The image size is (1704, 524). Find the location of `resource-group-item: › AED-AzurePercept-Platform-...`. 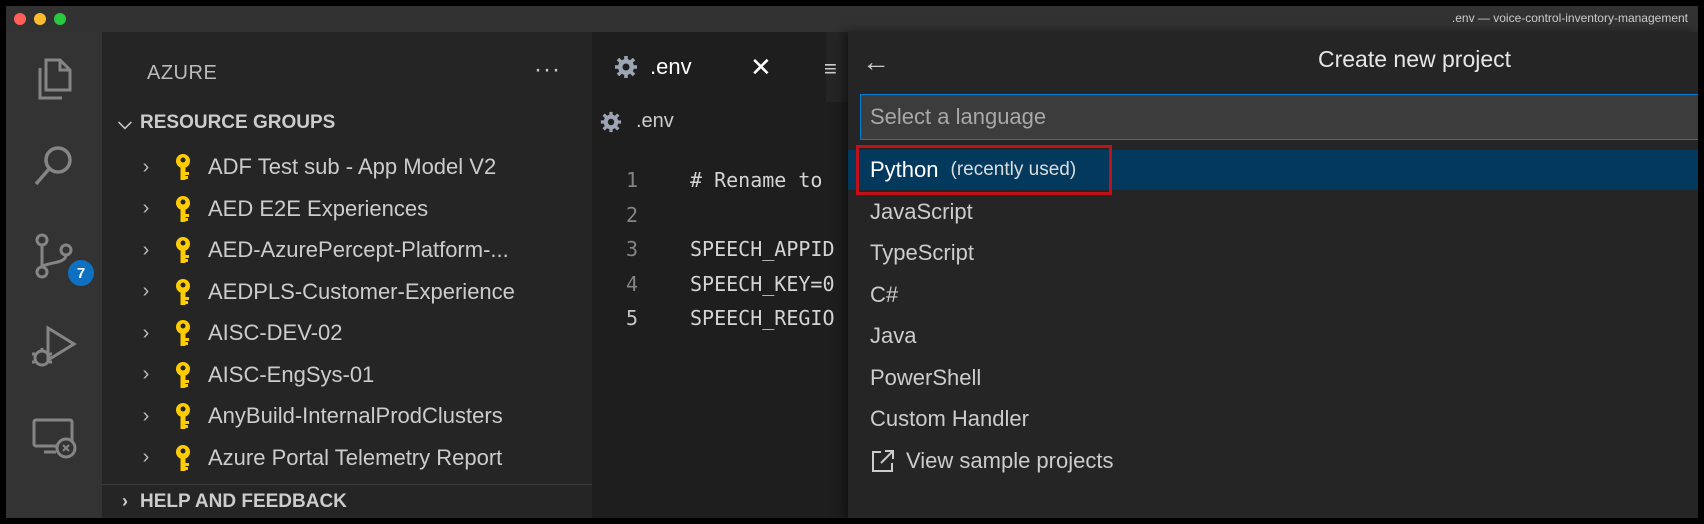

resource-group-item: › AED-AzurePercept-Platform-... is located at coordinates (320, 250).